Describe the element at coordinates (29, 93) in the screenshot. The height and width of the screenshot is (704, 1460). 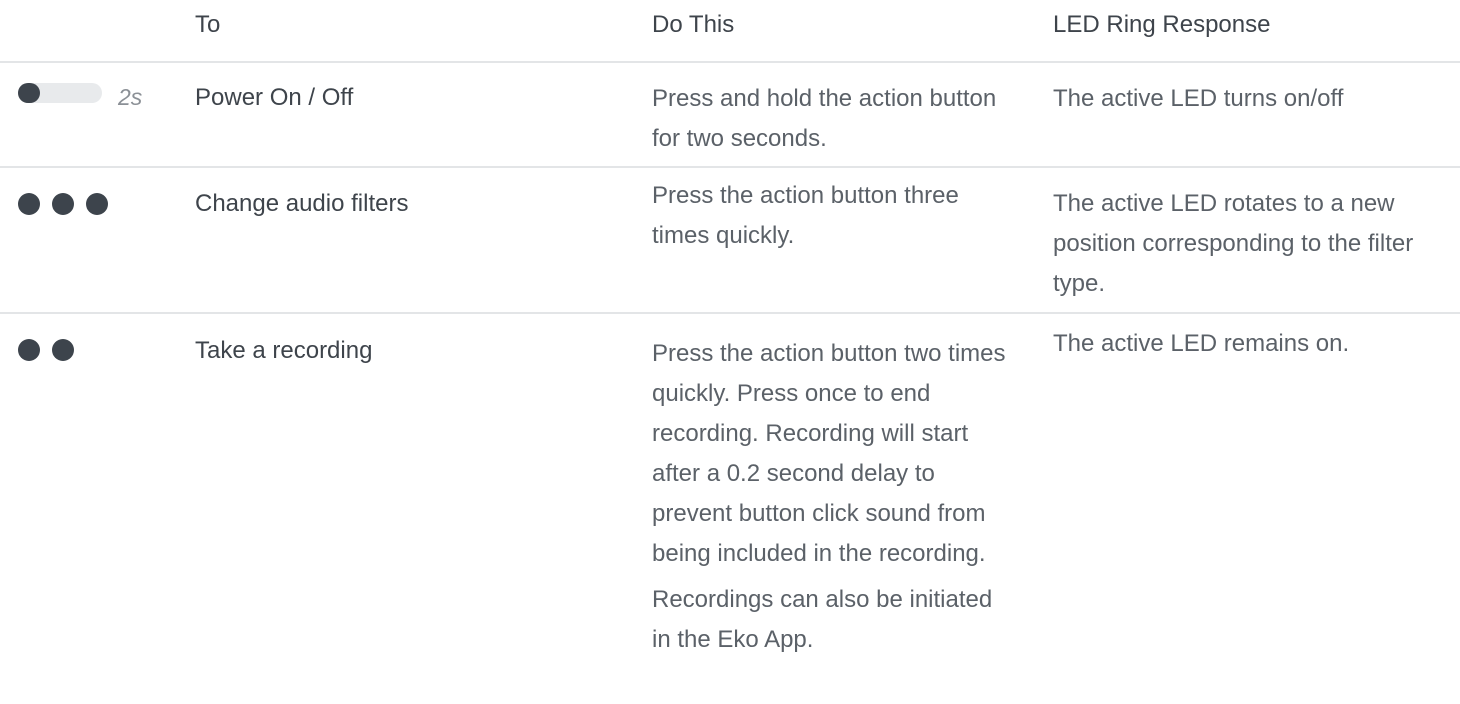
I see `hold-knob-icon` at that location.